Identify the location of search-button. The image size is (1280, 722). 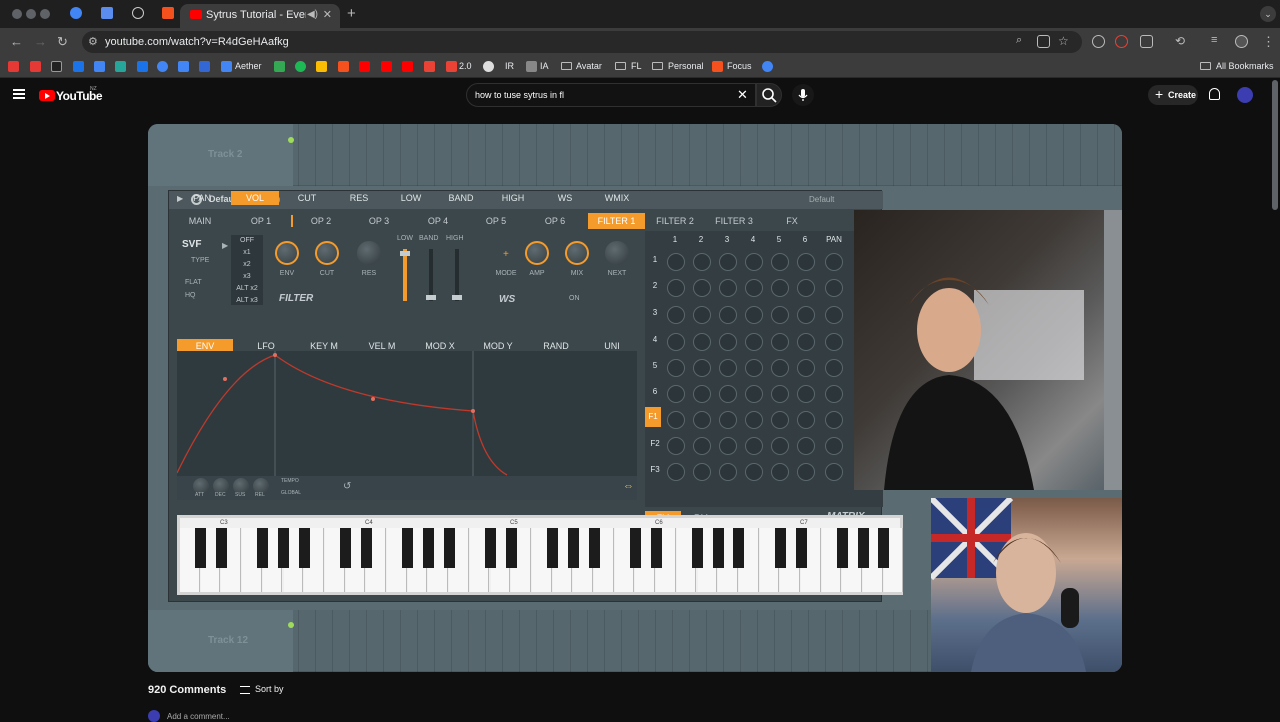
(769, 95).